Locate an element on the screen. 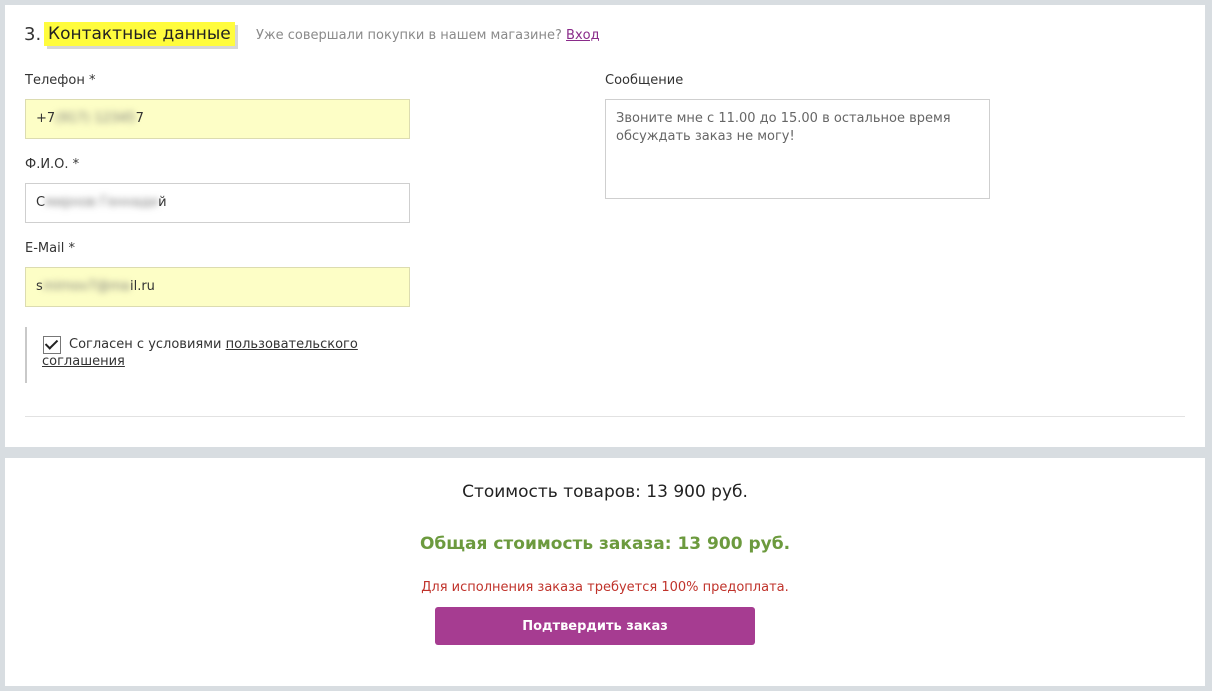  fio-value-end: й is located at coordinates (162, 202).